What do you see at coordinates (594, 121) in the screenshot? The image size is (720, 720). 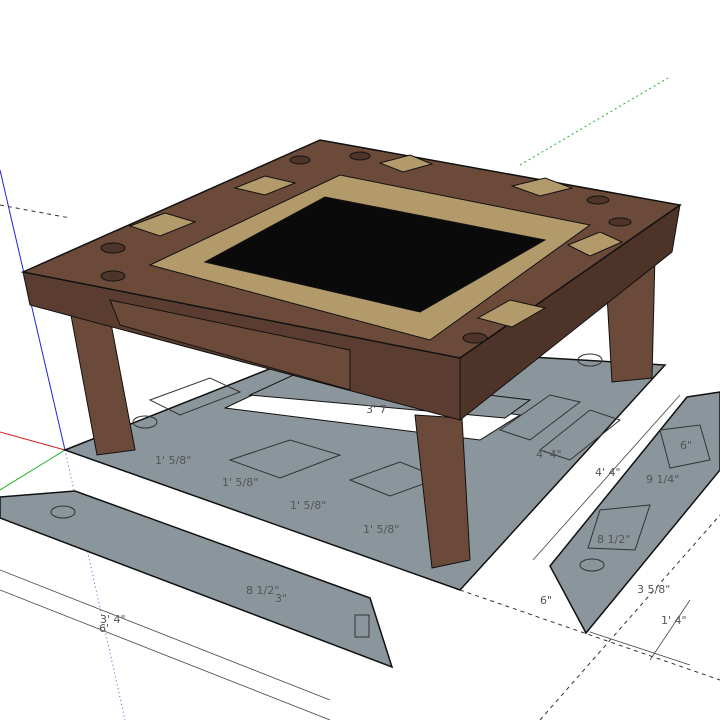 I see `green-axis-dotted` at bounding box center [594, 121].